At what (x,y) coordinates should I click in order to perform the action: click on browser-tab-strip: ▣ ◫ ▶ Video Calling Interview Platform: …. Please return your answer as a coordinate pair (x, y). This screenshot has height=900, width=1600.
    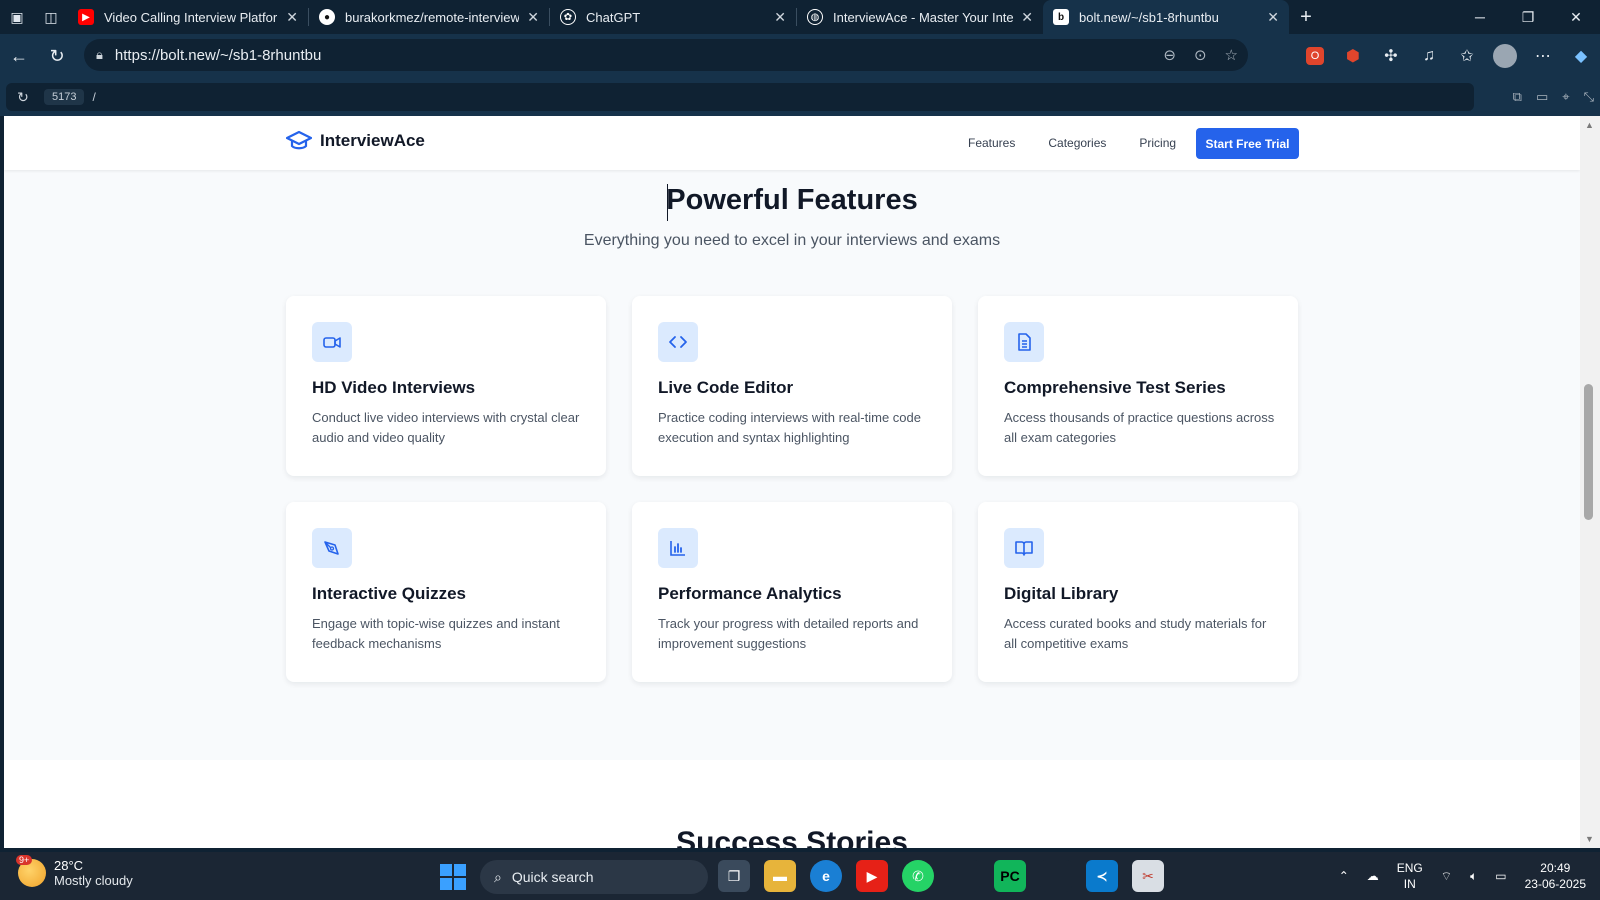
    Looking at the image, I should click on (800, 17).